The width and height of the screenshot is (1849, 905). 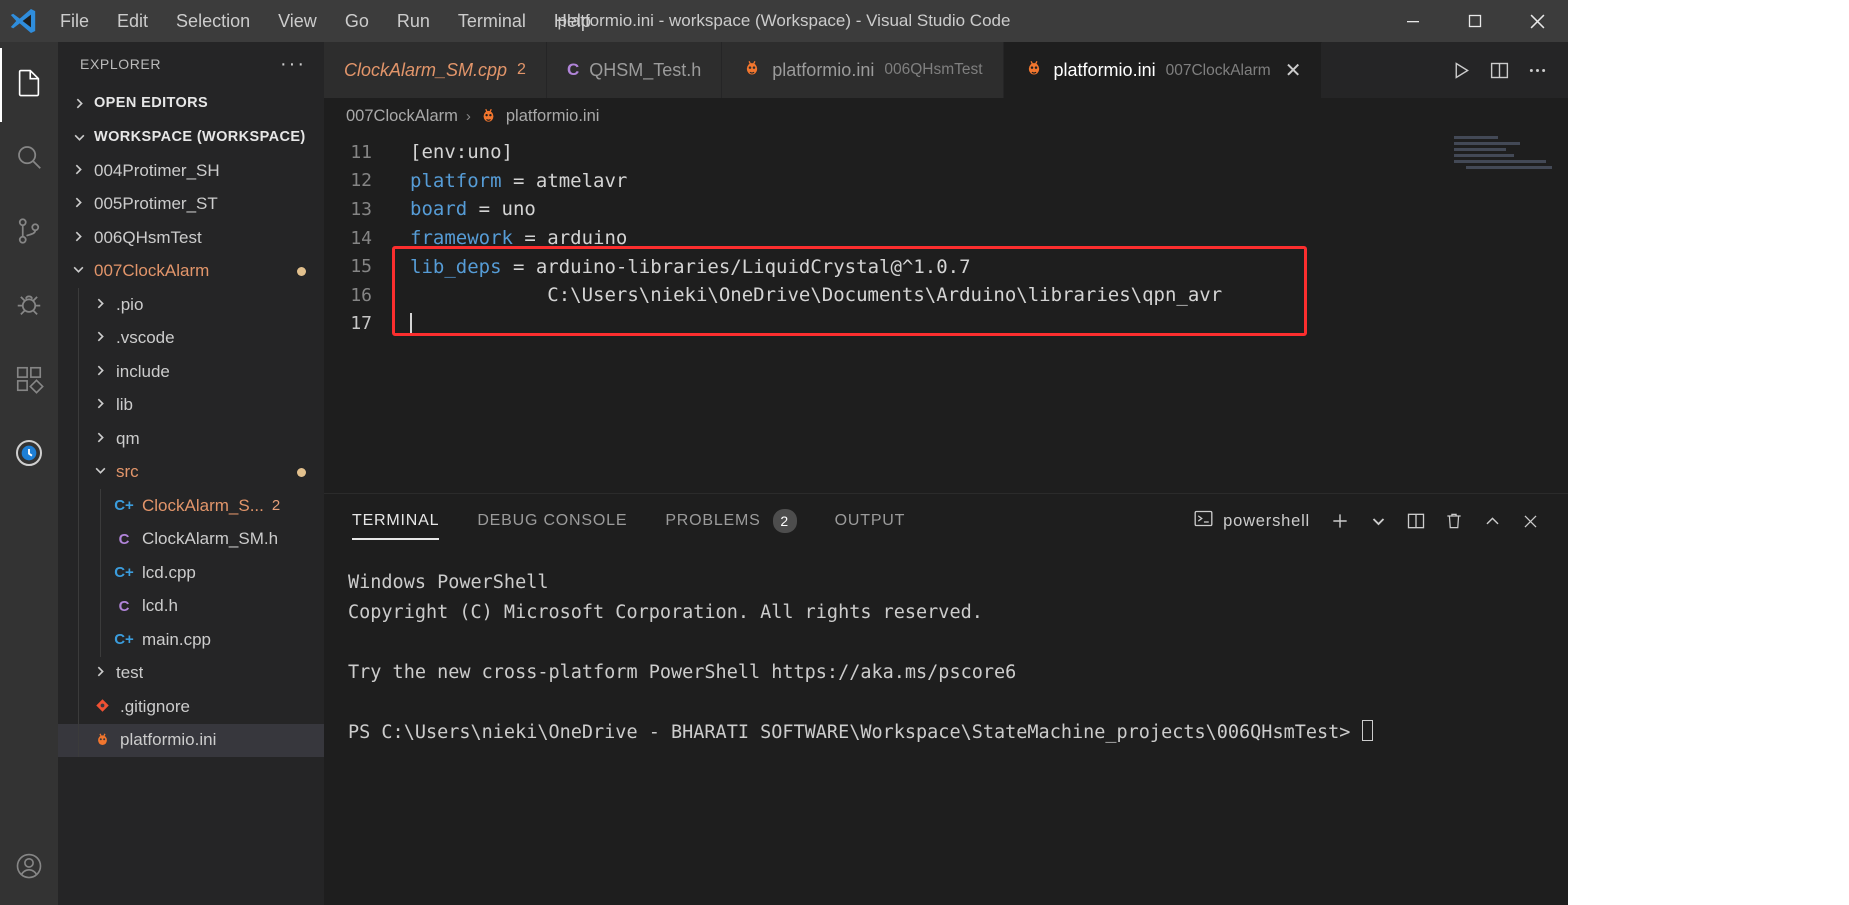 What do you see at coordinates (23, 21) in the screenshot?
I see `vscode-logo-icon` at bounding box center [23, 21].